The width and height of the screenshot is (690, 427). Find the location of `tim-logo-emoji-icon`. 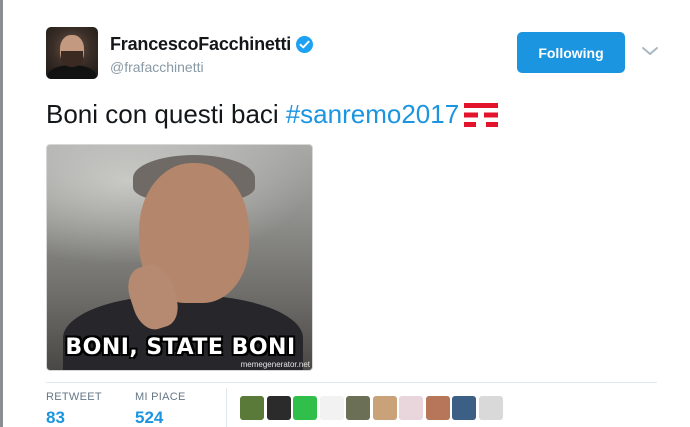

tim-logo-emoji-icon is located at coordinates (481, 115).